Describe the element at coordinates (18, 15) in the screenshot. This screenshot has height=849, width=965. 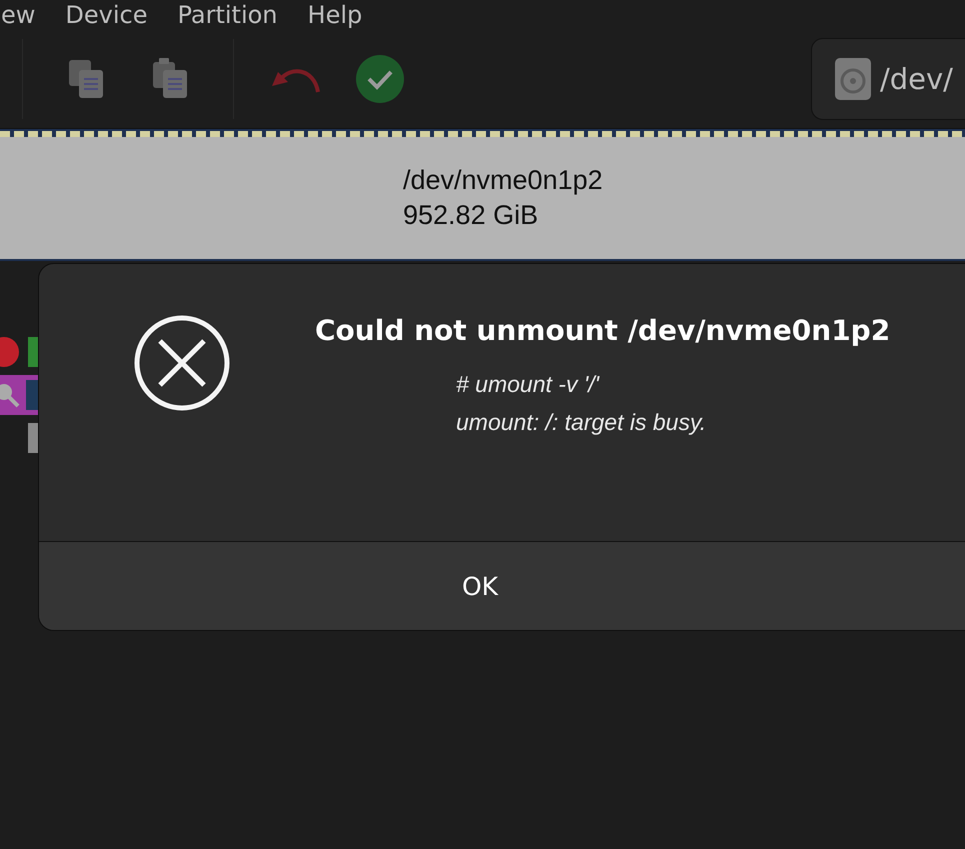
I see `menu-item: ew` at that location.